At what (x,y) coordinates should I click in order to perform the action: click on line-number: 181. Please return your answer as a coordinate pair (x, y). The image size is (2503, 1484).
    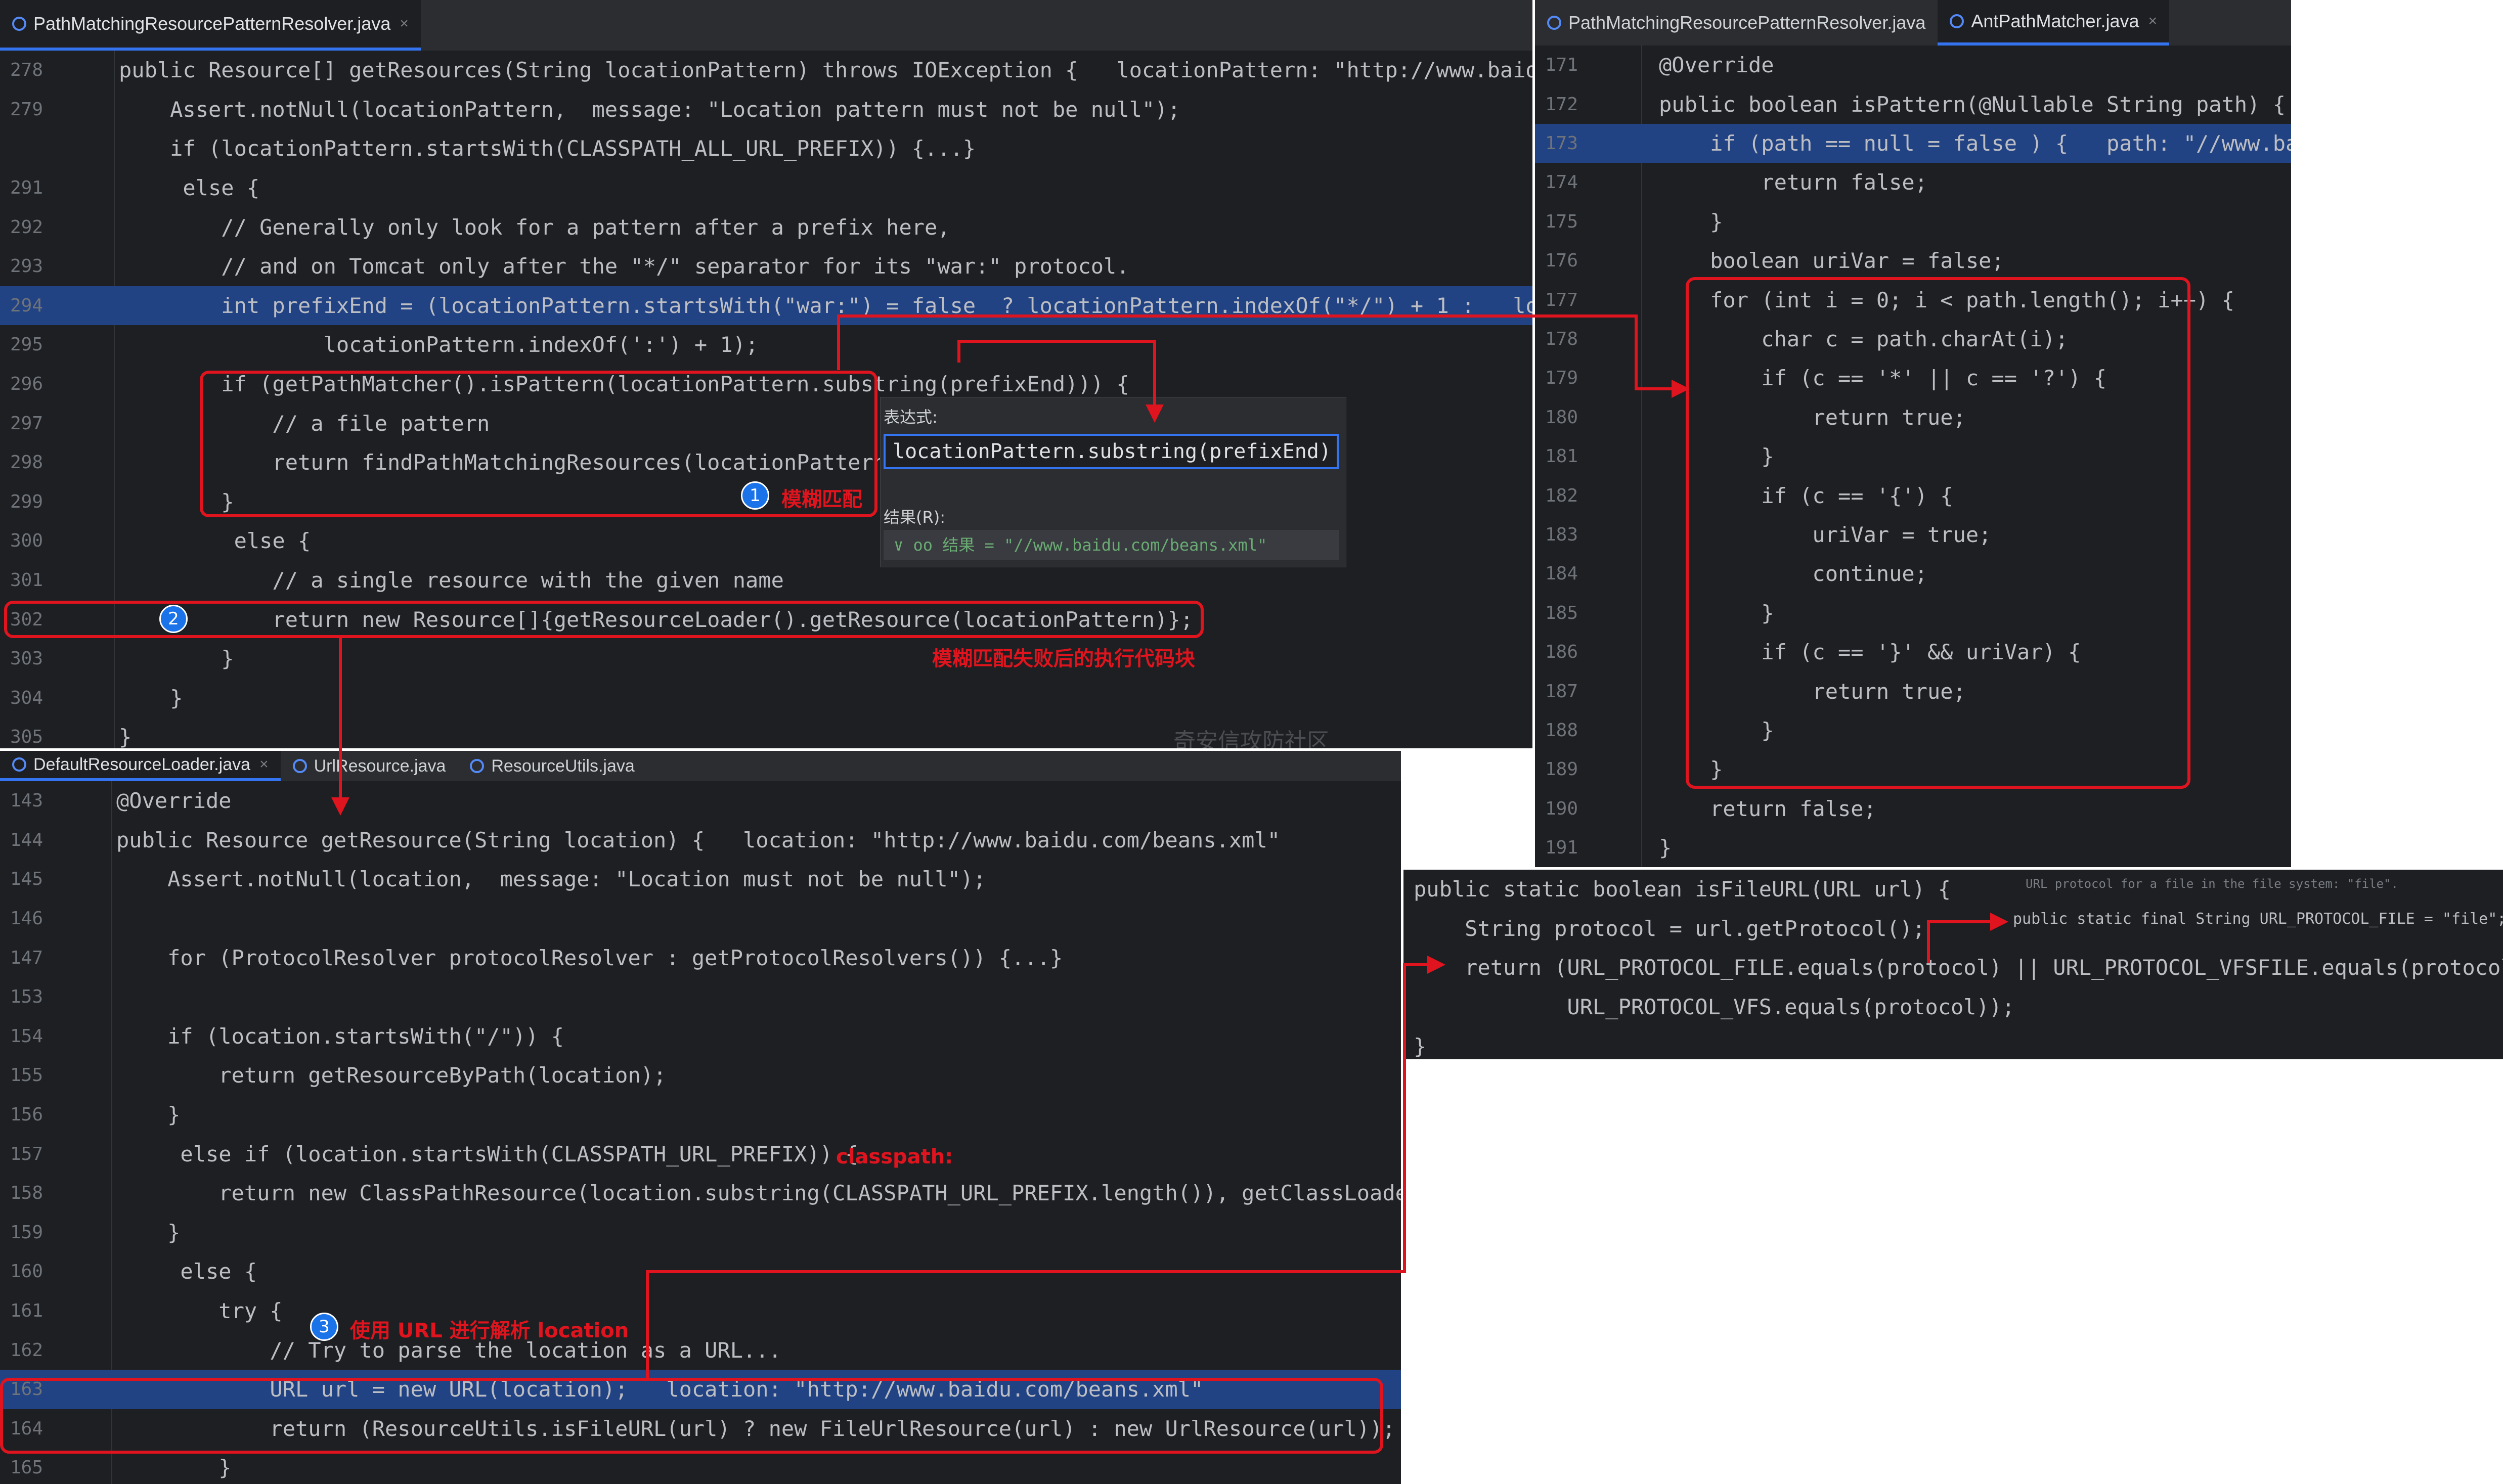
    Looking at the image, I should click on (1562, 456).